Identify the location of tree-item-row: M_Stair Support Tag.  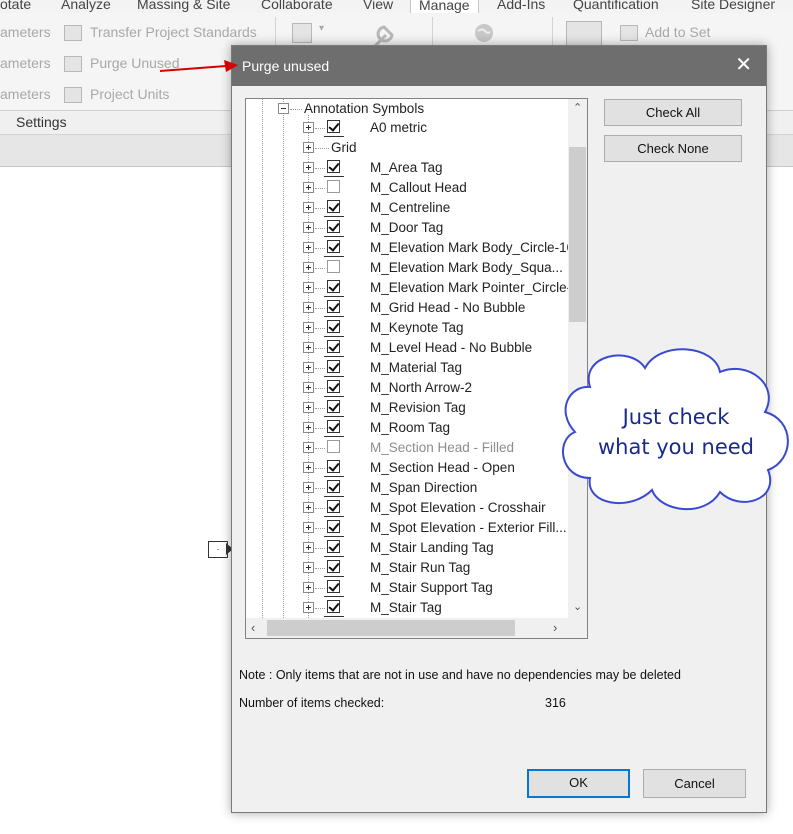
(407, 588).